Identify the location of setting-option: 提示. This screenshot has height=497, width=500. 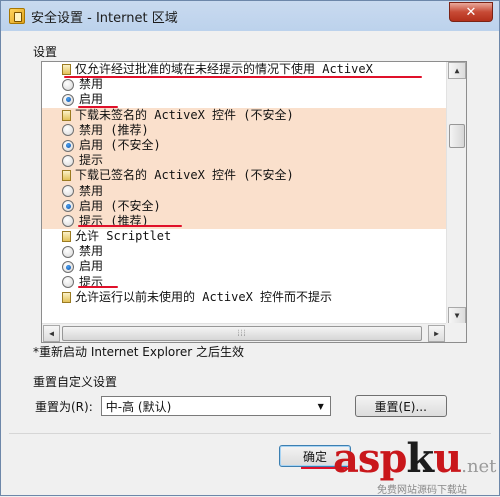
(244, 160).